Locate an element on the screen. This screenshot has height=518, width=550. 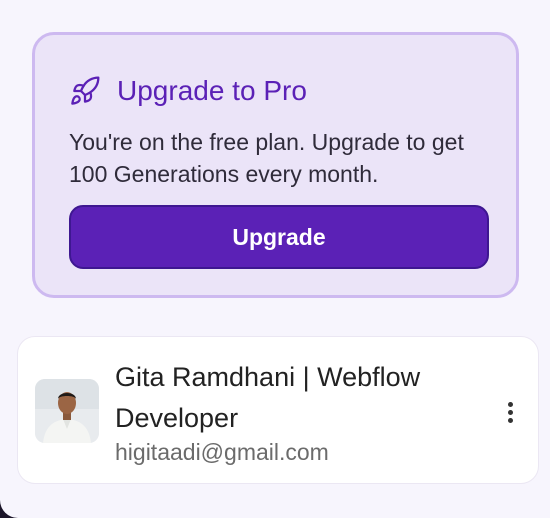
rocket-icon is located at coordinates (85, 91).